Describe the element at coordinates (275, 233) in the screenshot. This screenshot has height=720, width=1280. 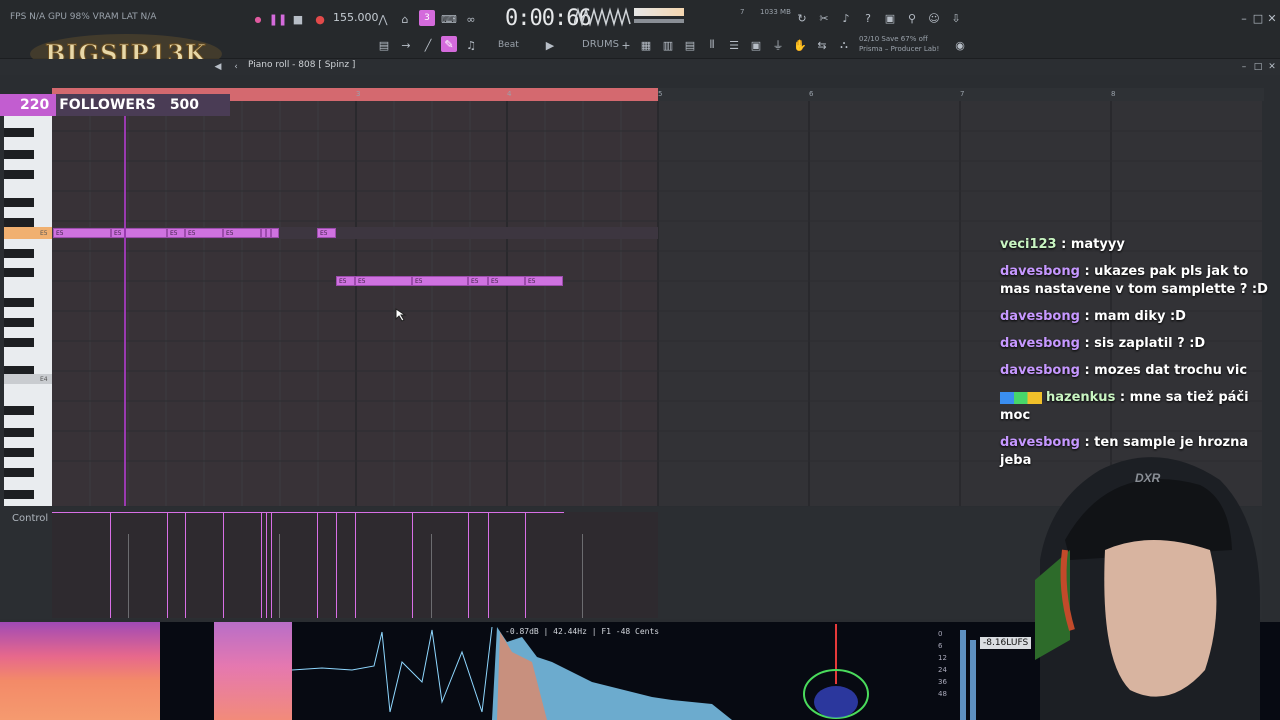
I see `note` at that location.